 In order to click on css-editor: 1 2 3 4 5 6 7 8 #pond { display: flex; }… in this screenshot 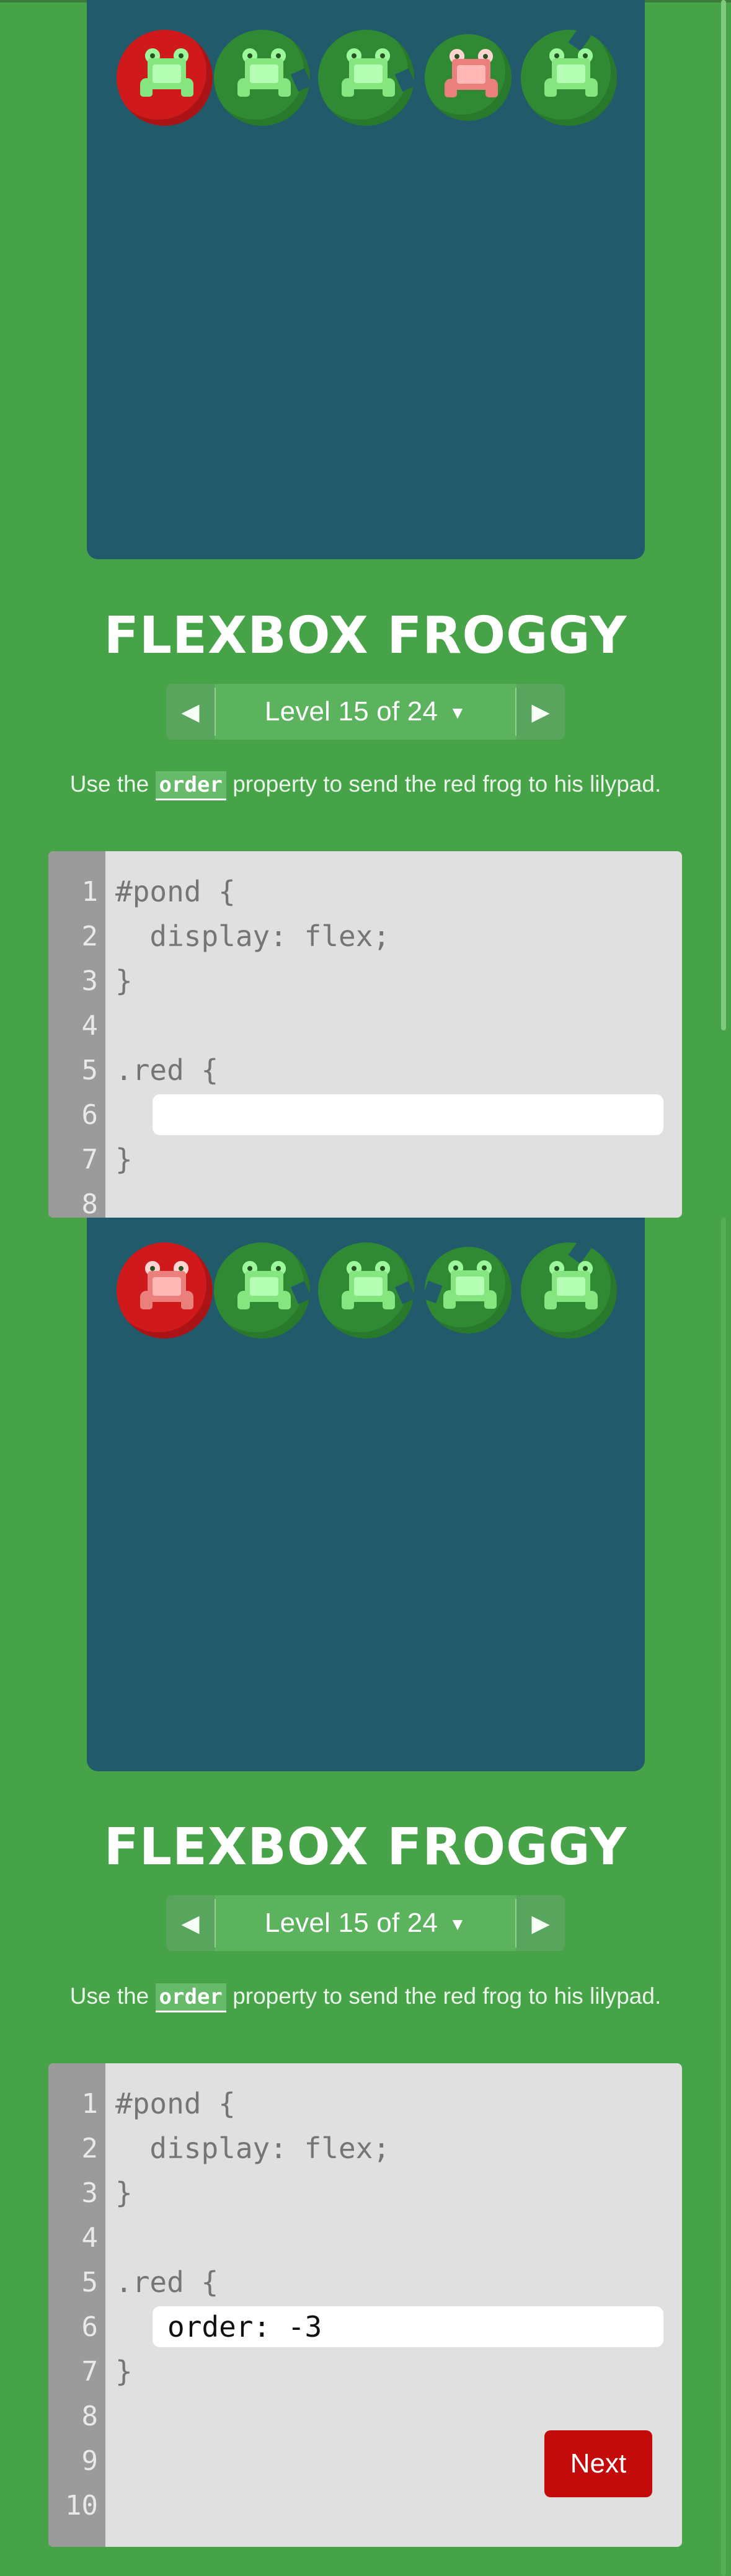, I will do `click(365, 1034)`.